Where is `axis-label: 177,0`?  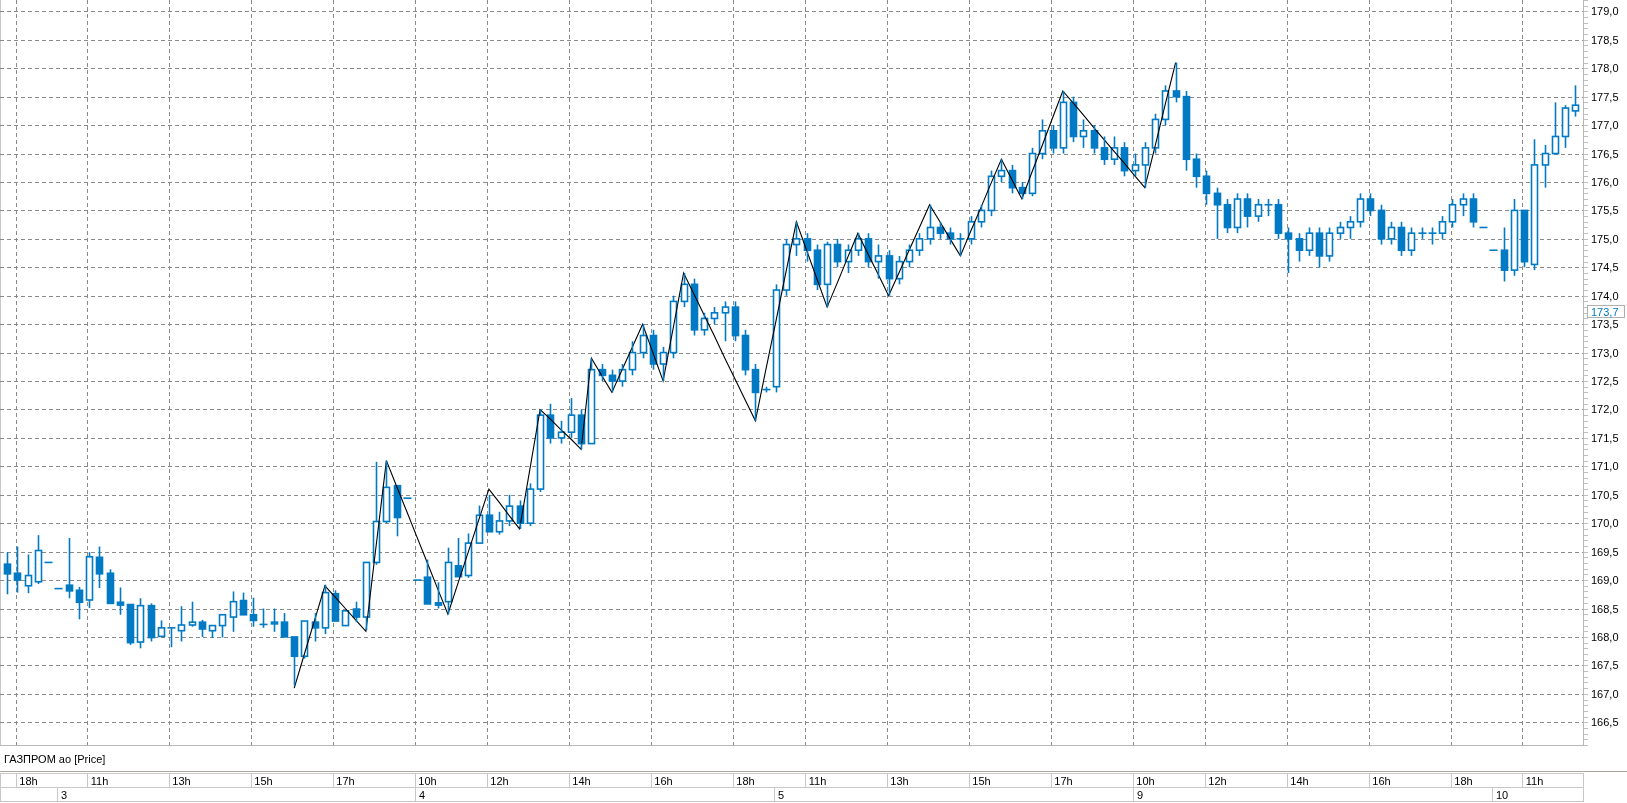
axis-label: 177,0 is located at coordinates (1605, 125).